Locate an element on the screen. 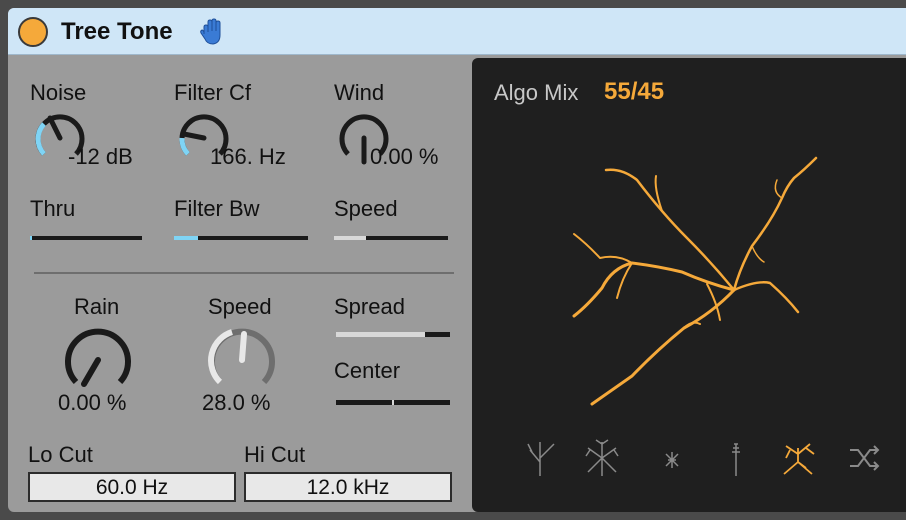 Image resolution: width=906 pixels, height=520 pixels. tree-2-icon is located at coordinates (602, 458).